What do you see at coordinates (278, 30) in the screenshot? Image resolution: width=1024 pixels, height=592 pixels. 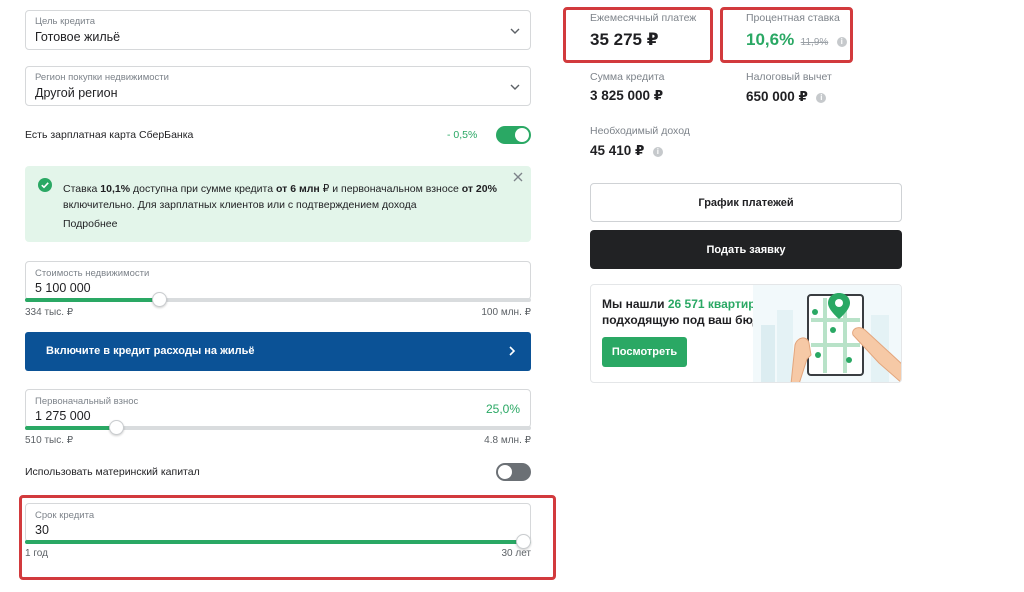 I see `loan-goal-select: Цель кредита Готовое жильё` at bounding box center [278, 30].